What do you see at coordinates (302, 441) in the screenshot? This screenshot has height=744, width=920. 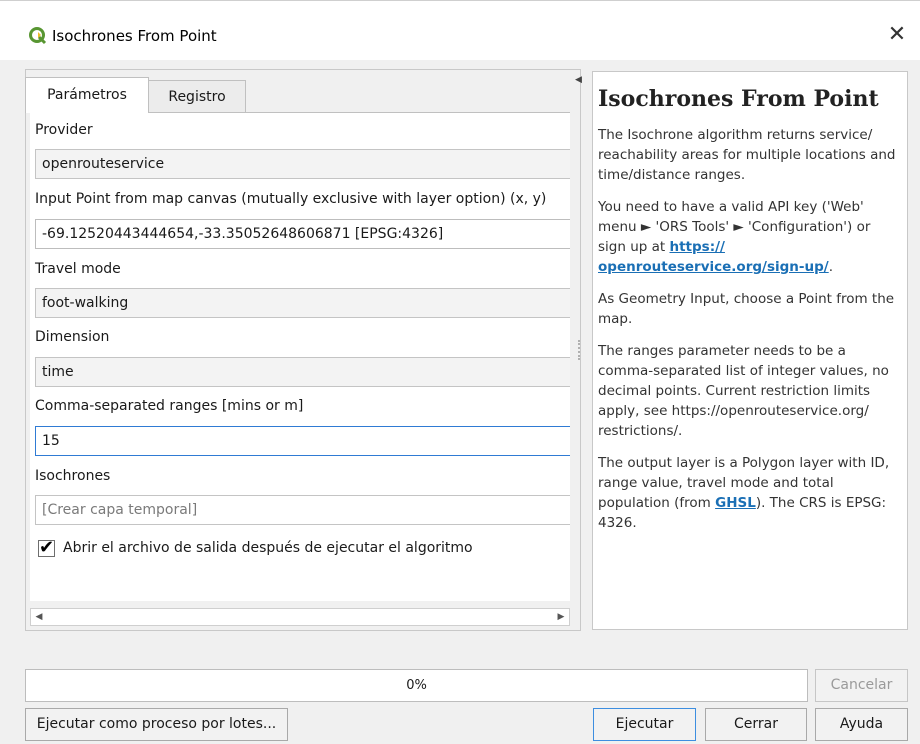 I see `ranges-input: 15` at bounding box center [302, 441].